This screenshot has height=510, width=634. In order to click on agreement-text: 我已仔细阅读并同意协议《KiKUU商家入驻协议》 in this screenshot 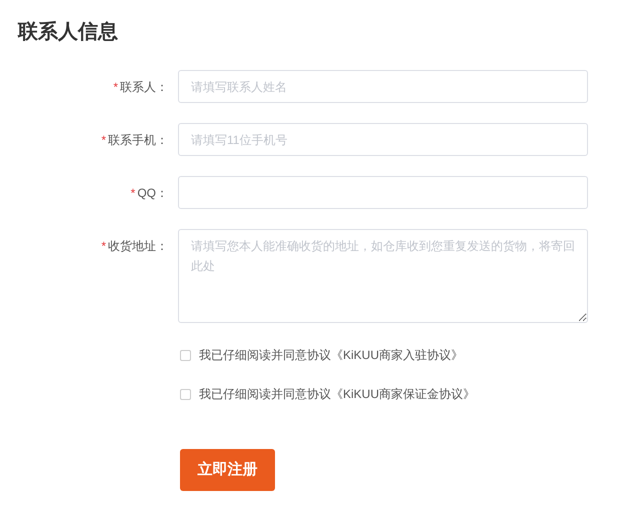, I will do `click(331, 355)`.